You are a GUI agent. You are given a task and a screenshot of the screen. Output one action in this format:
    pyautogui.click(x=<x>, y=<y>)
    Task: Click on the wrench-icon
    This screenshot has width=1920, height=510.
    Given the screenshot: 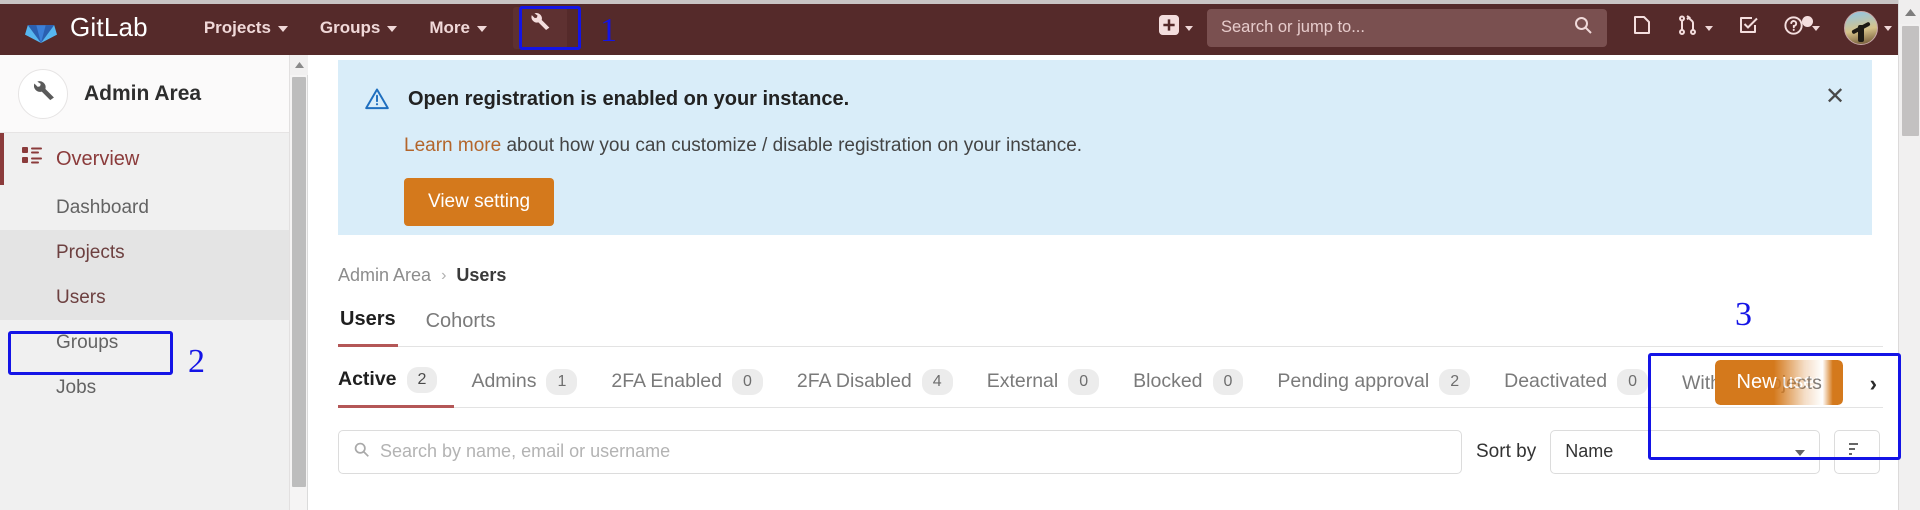 What is the action you would take?
    pyautogui.click(x=540, y=27)
    